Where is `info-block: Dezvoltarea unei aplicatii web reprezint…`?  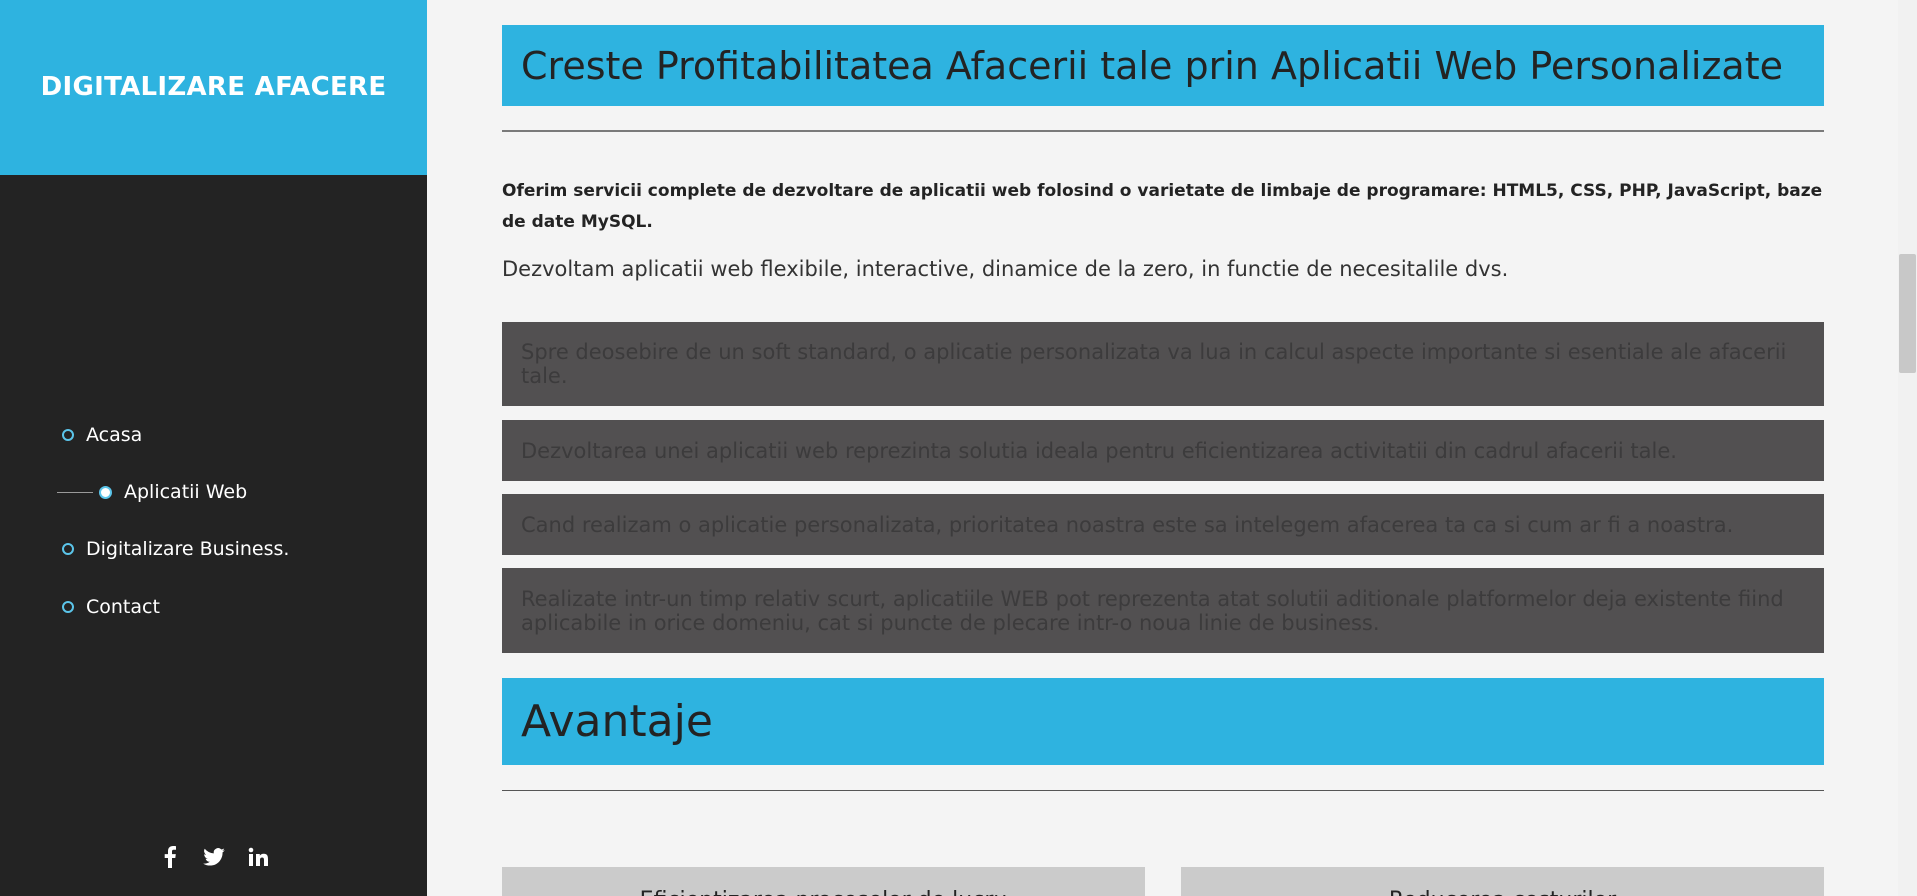
info-block: Dezvoltarea unei aplicatii web reprezint… is located at coordinates (1163, 450).